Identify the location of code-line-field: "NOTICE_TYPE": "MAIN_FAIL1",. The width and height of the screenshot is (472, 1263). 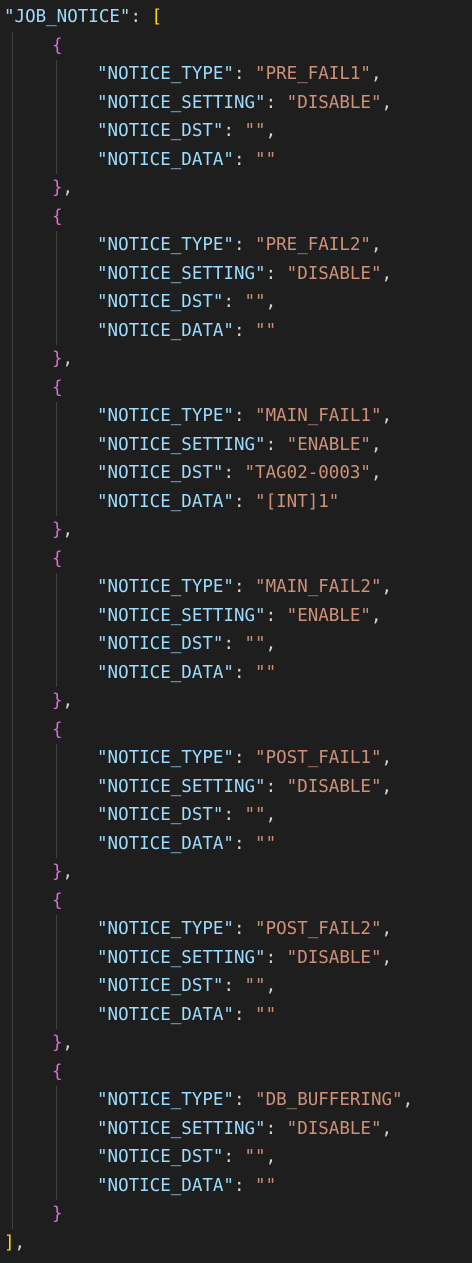
(244, 416).